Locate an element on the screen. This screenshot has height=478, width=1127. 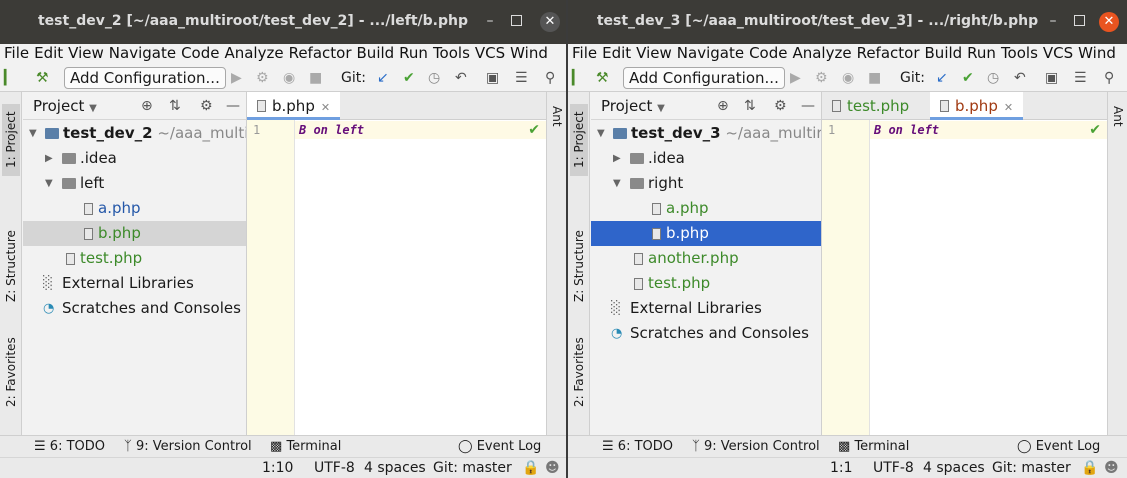
tab-terminal: ▩ Terminal is located at coordinates (305, 447).